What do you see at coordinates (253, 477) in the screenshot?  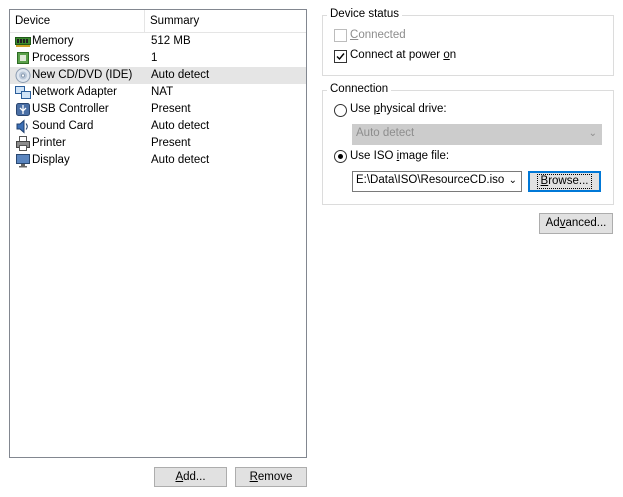 I see `remove-button-access-key: R` at bounding box center [253, 477].